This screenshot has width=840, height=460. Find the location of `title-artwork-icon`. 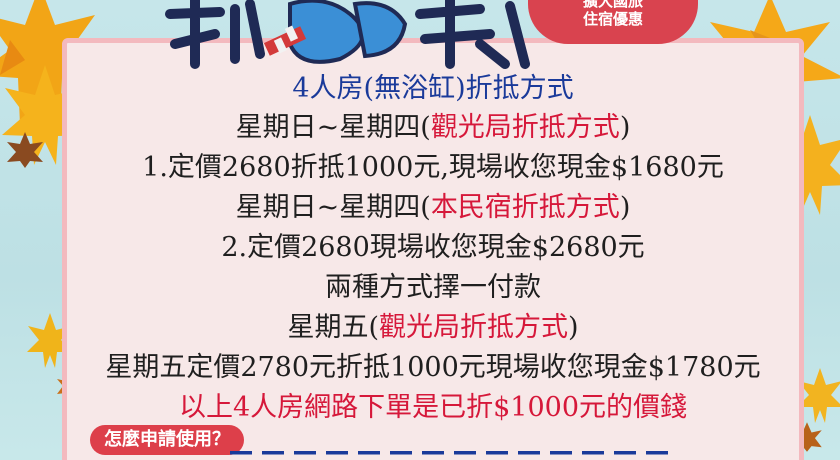

title-artwork-icon is located at coordinates (347, 34).